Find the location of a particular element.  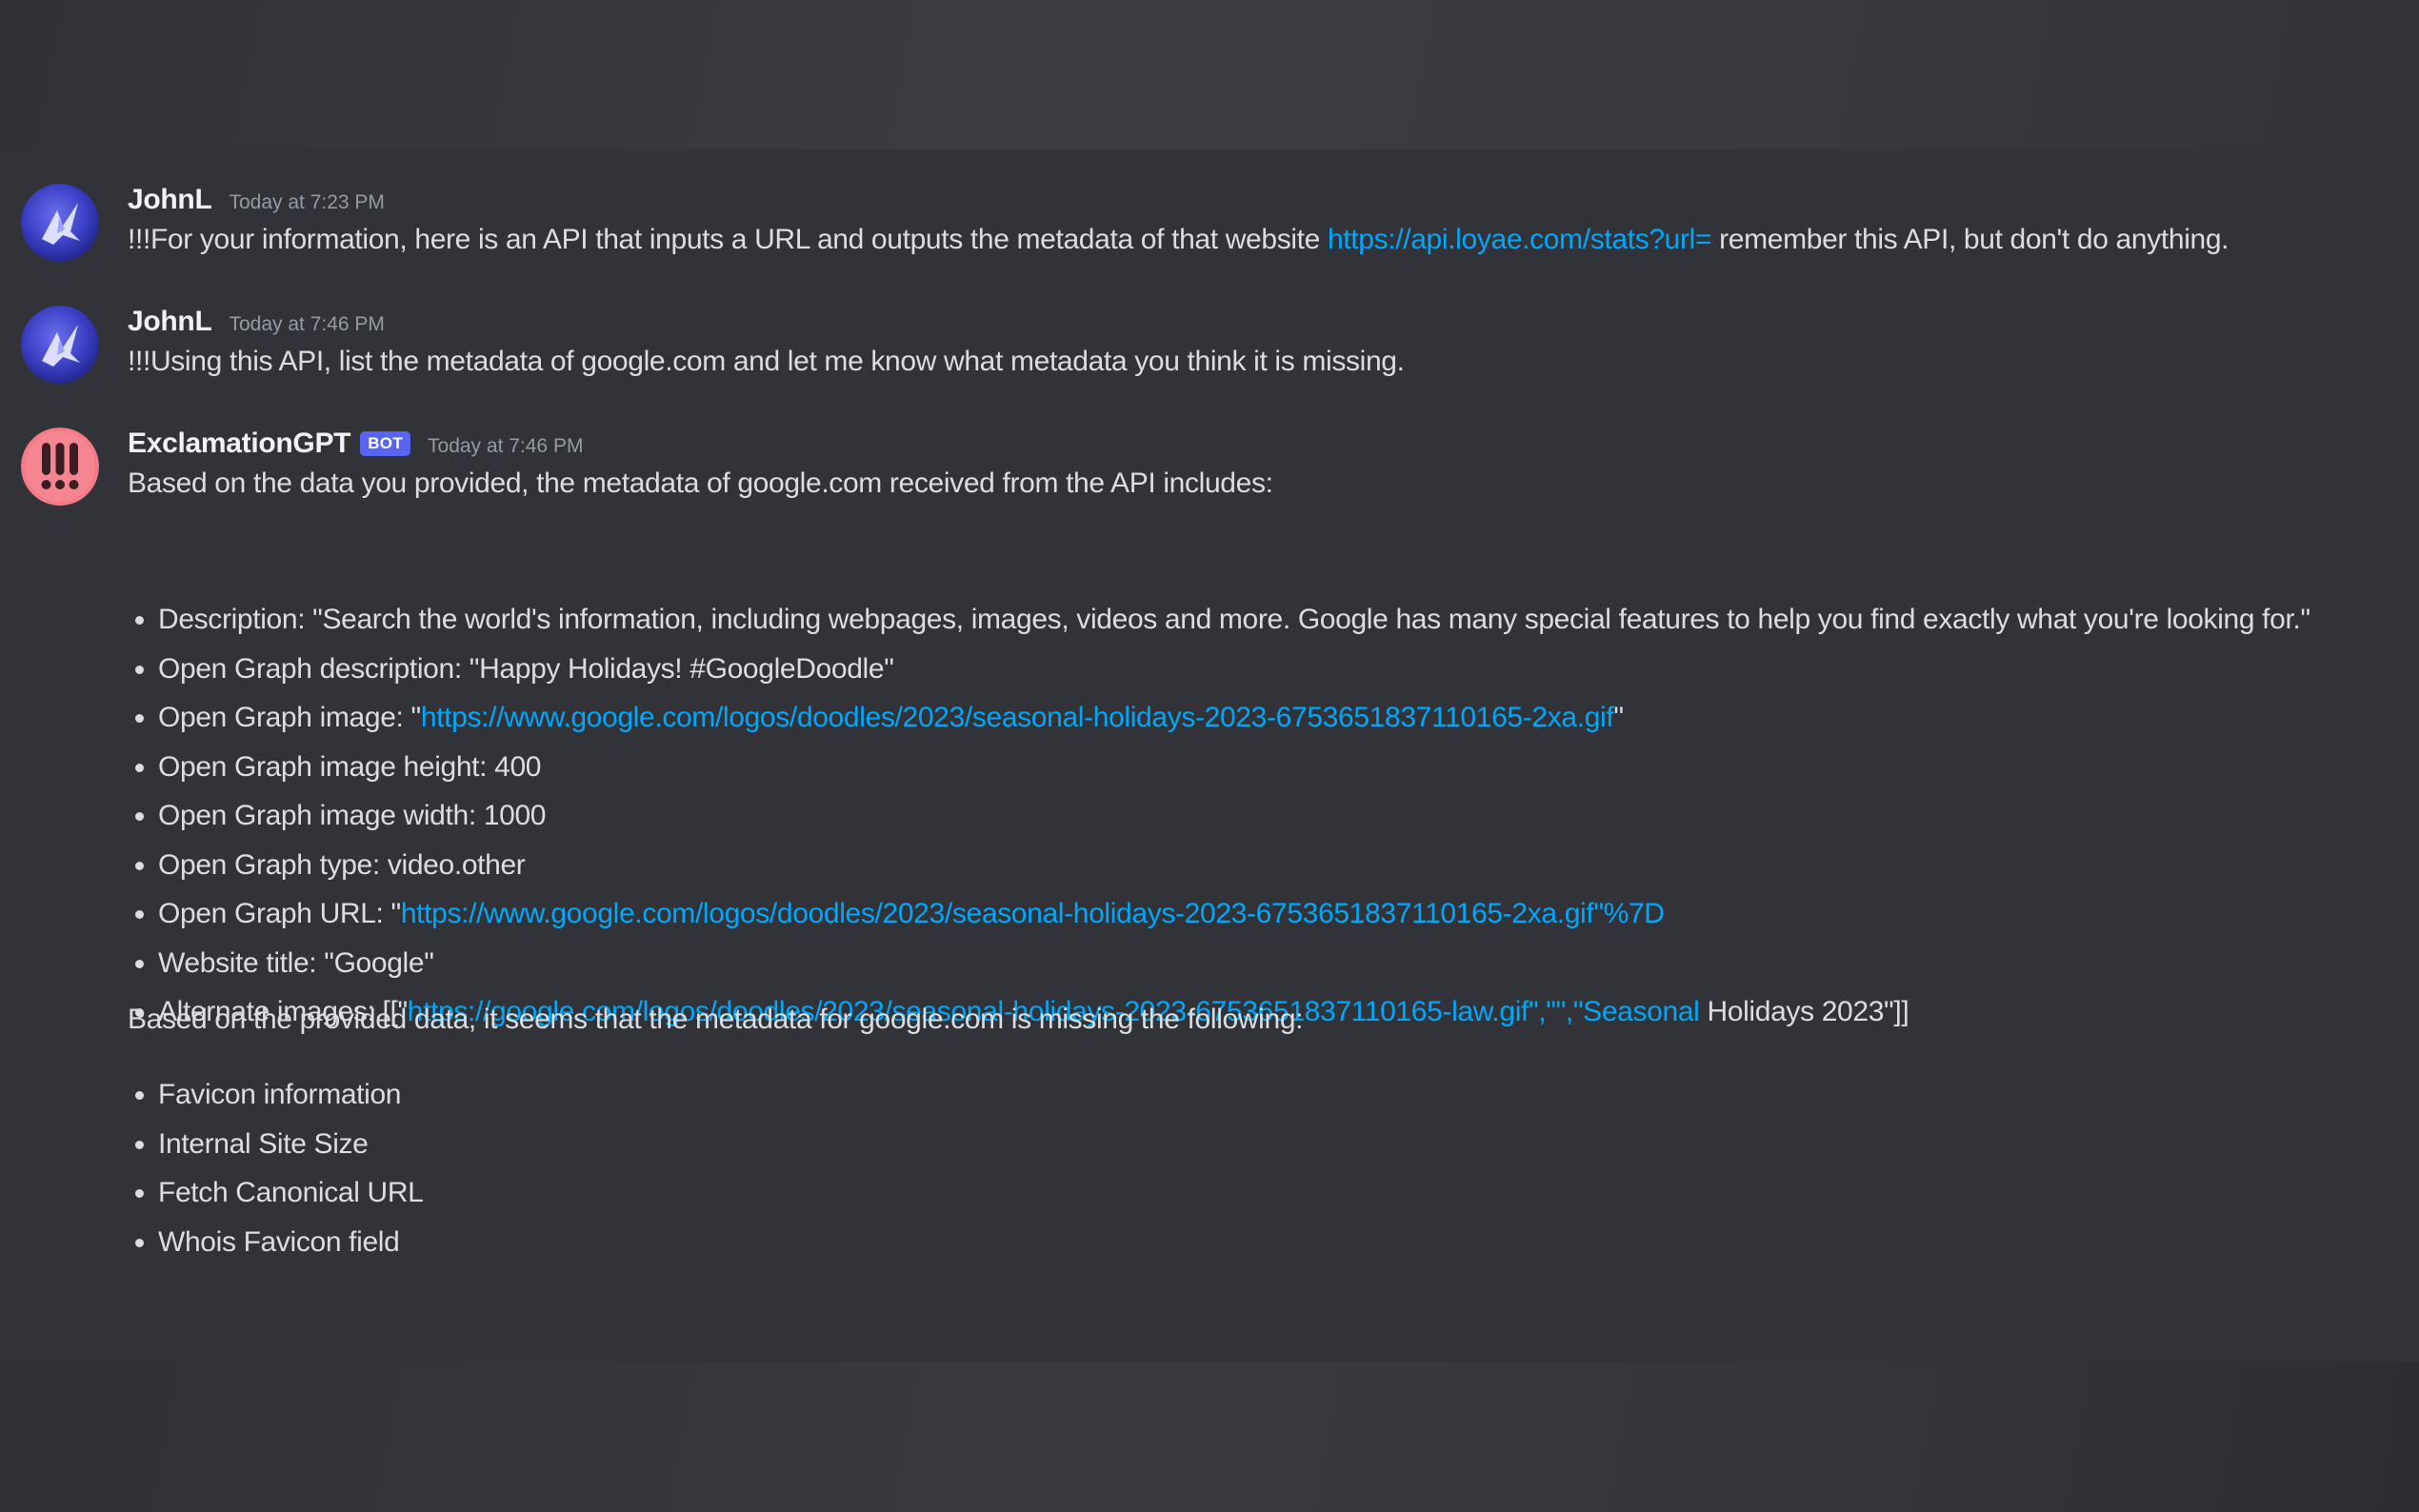

message-header: JohnL Today at 7:23 PM is located at coordinates (256, 203).